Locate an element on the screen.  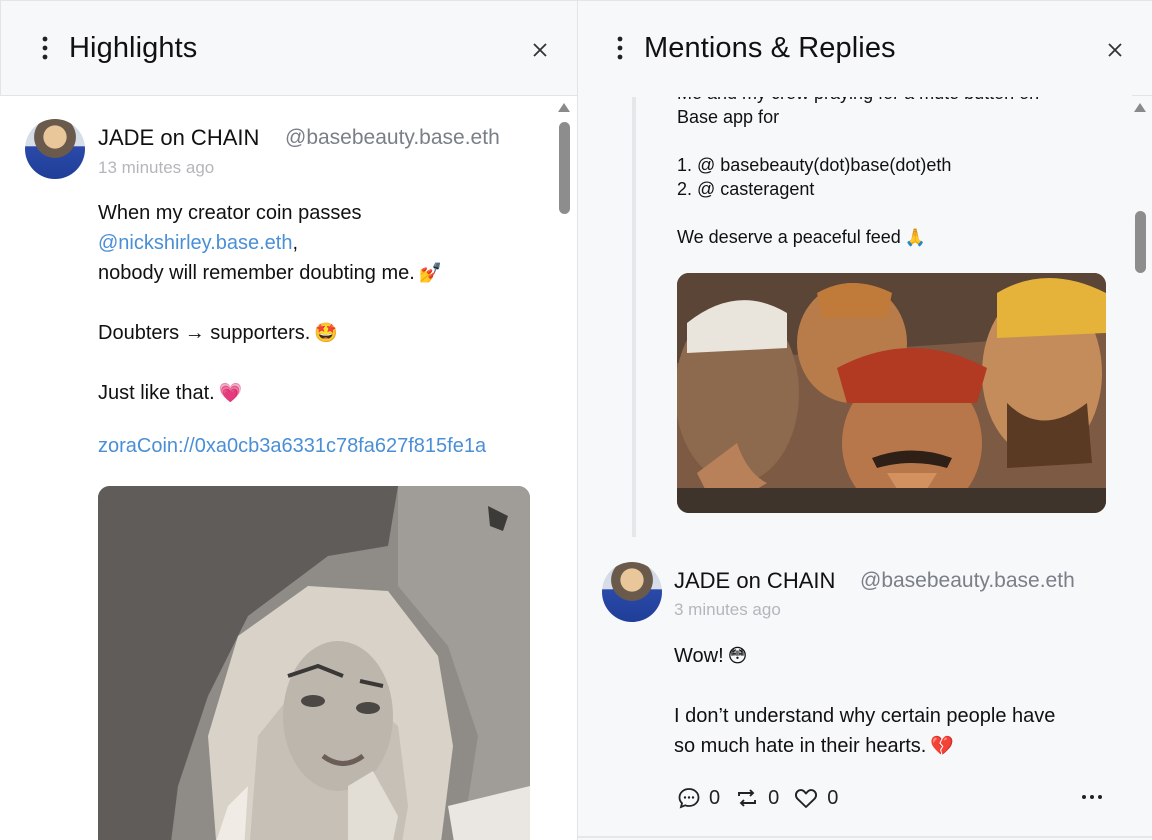
divider is located at coordinates (865, 837).